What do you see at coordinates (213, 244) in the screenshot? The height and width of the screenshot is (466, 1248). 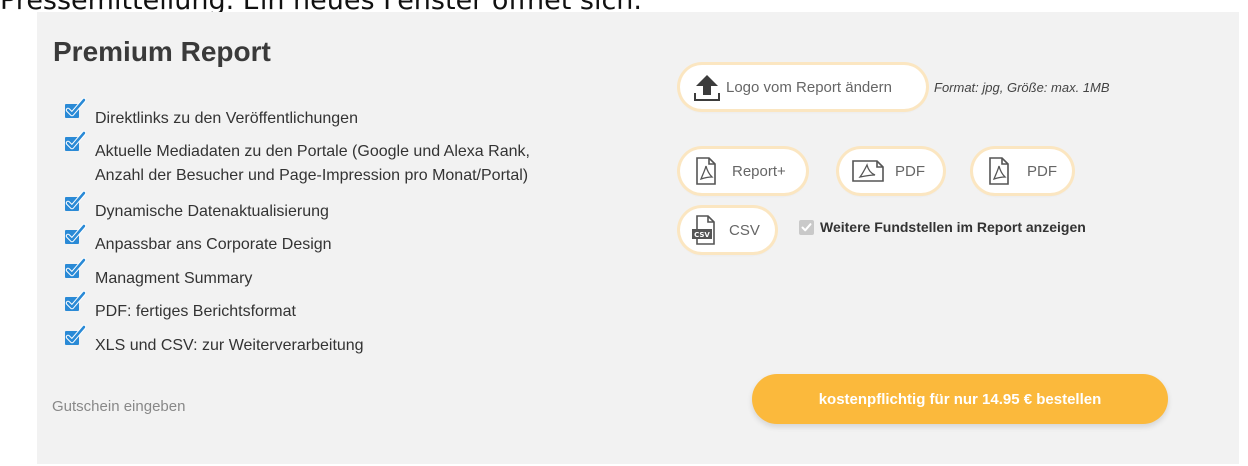 I see `feature-label: Anpassbar ans Corporate Design` at bounding box center [213, 244].